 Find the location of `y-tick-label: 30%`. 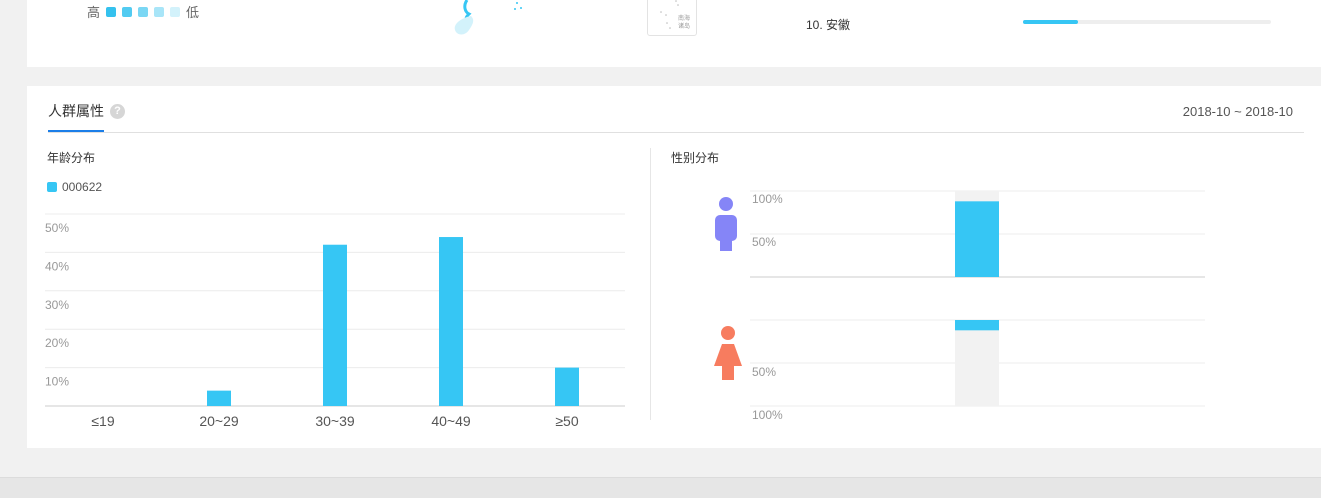

y-tick-label: 30% is located at coordinates (57, 305).